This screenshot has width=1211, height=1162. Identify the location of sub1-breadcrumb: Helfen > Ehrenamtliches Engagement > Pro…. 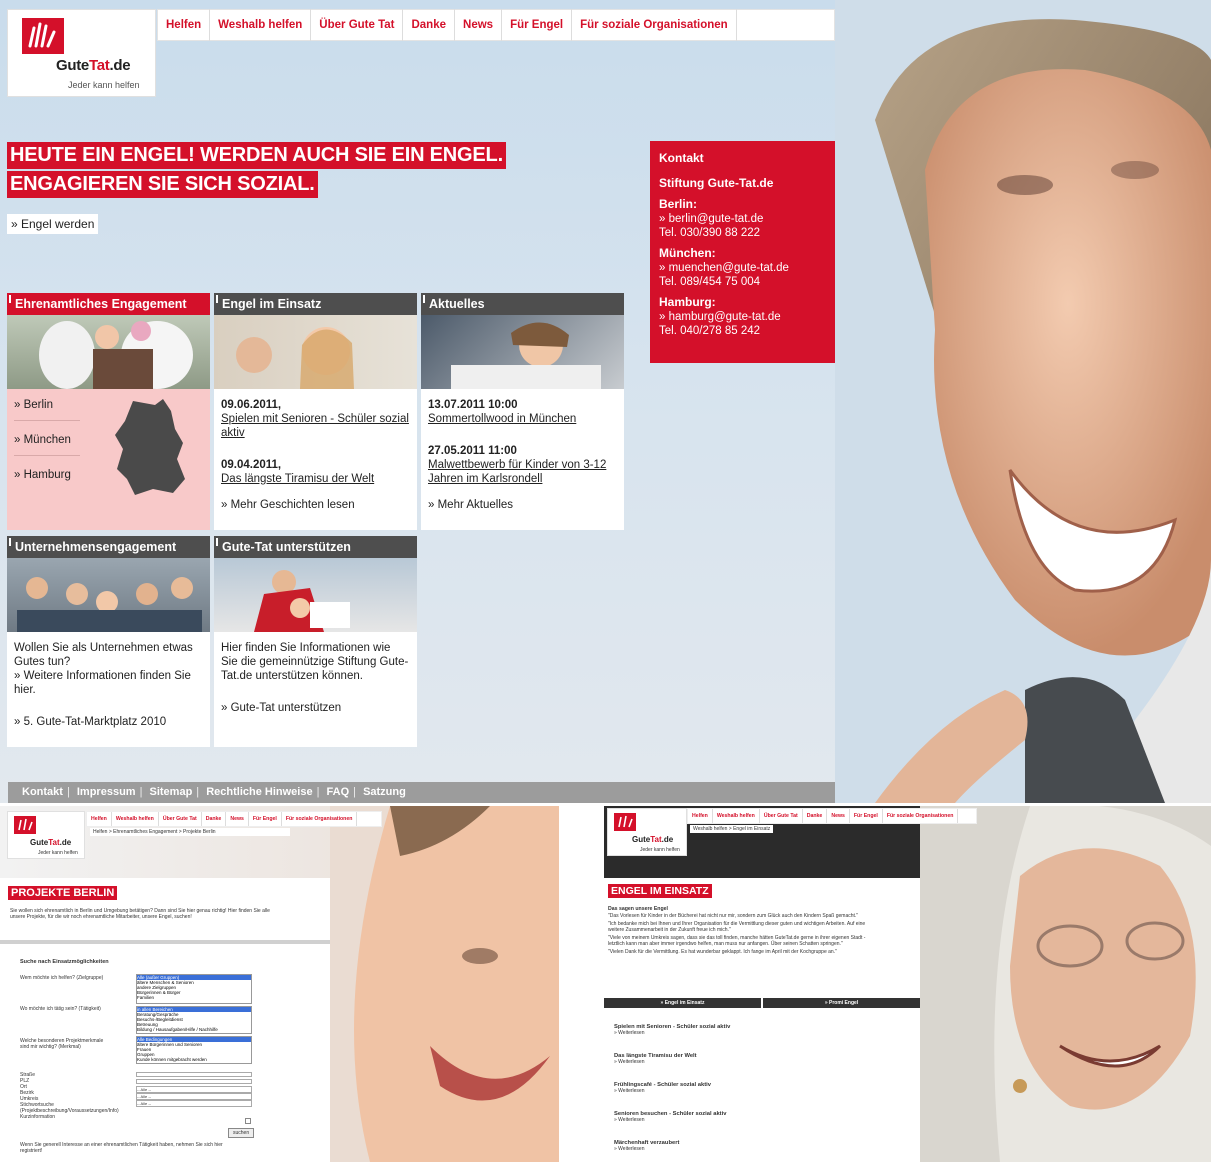
(190, 832).